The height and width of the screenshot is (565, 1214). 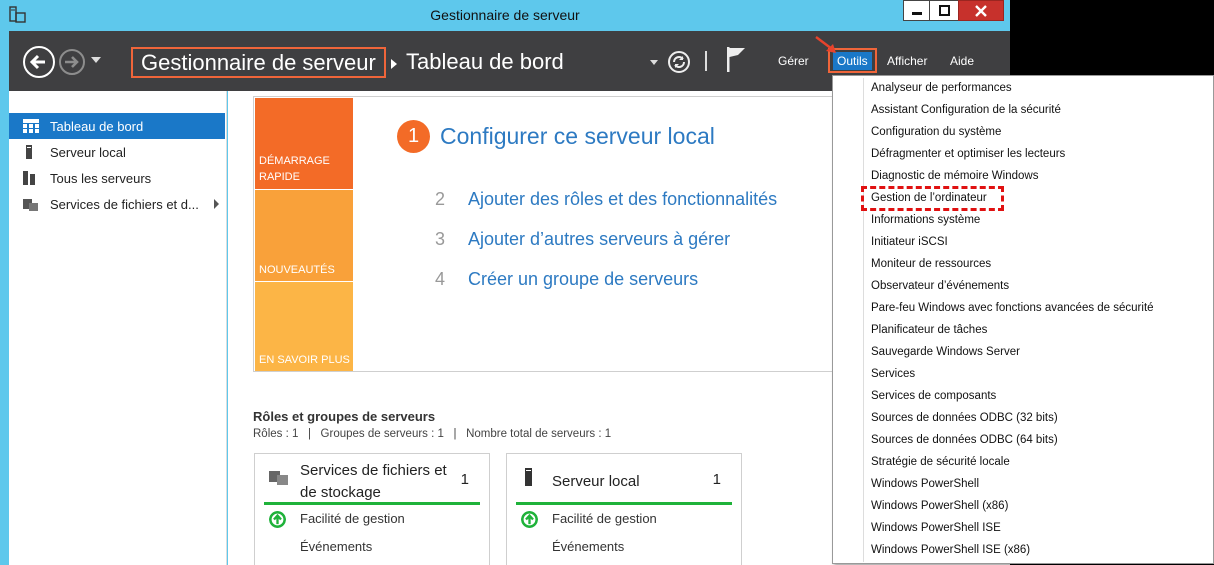 What do you see at coordinates (964, 418) in the screenshot?
I see `menu-item-odbc-32: Sources de données ODBC (32 bits)` at bounding box center [964, 418].